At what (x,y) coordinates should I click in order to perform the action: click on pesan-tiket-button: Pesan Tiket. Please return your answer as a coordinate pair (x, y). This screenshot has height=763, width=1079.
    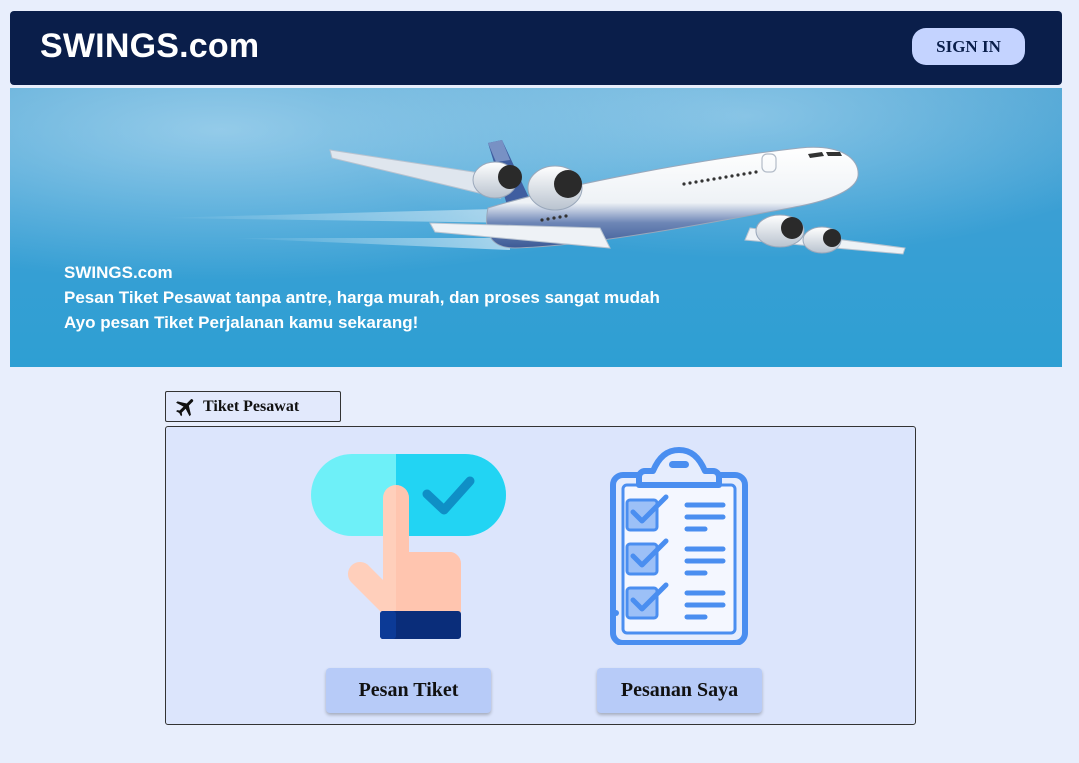
    Looking at the image, I should click on (408, 690).